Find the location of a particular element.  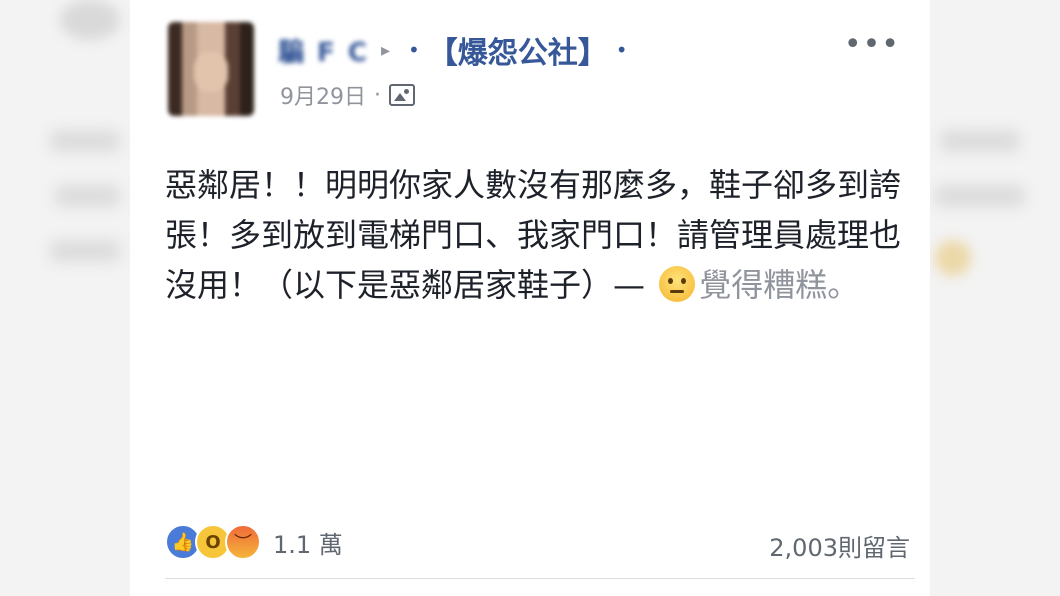

photo-icon is located at coordinates (402, 95).